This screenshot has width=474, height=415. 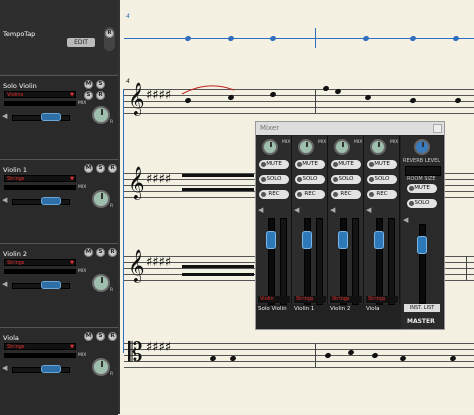 What do you see at coordinates (423, 171) in the screenshot?
I see `reverb-type-select` at bounding box center [423, 171].